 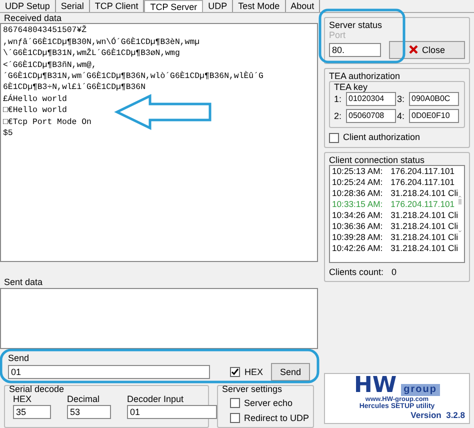 What do you see at coordinates (356, 25) in the screenshot?
I see `server-status-label: Server status` at bounding box center [356, 25].